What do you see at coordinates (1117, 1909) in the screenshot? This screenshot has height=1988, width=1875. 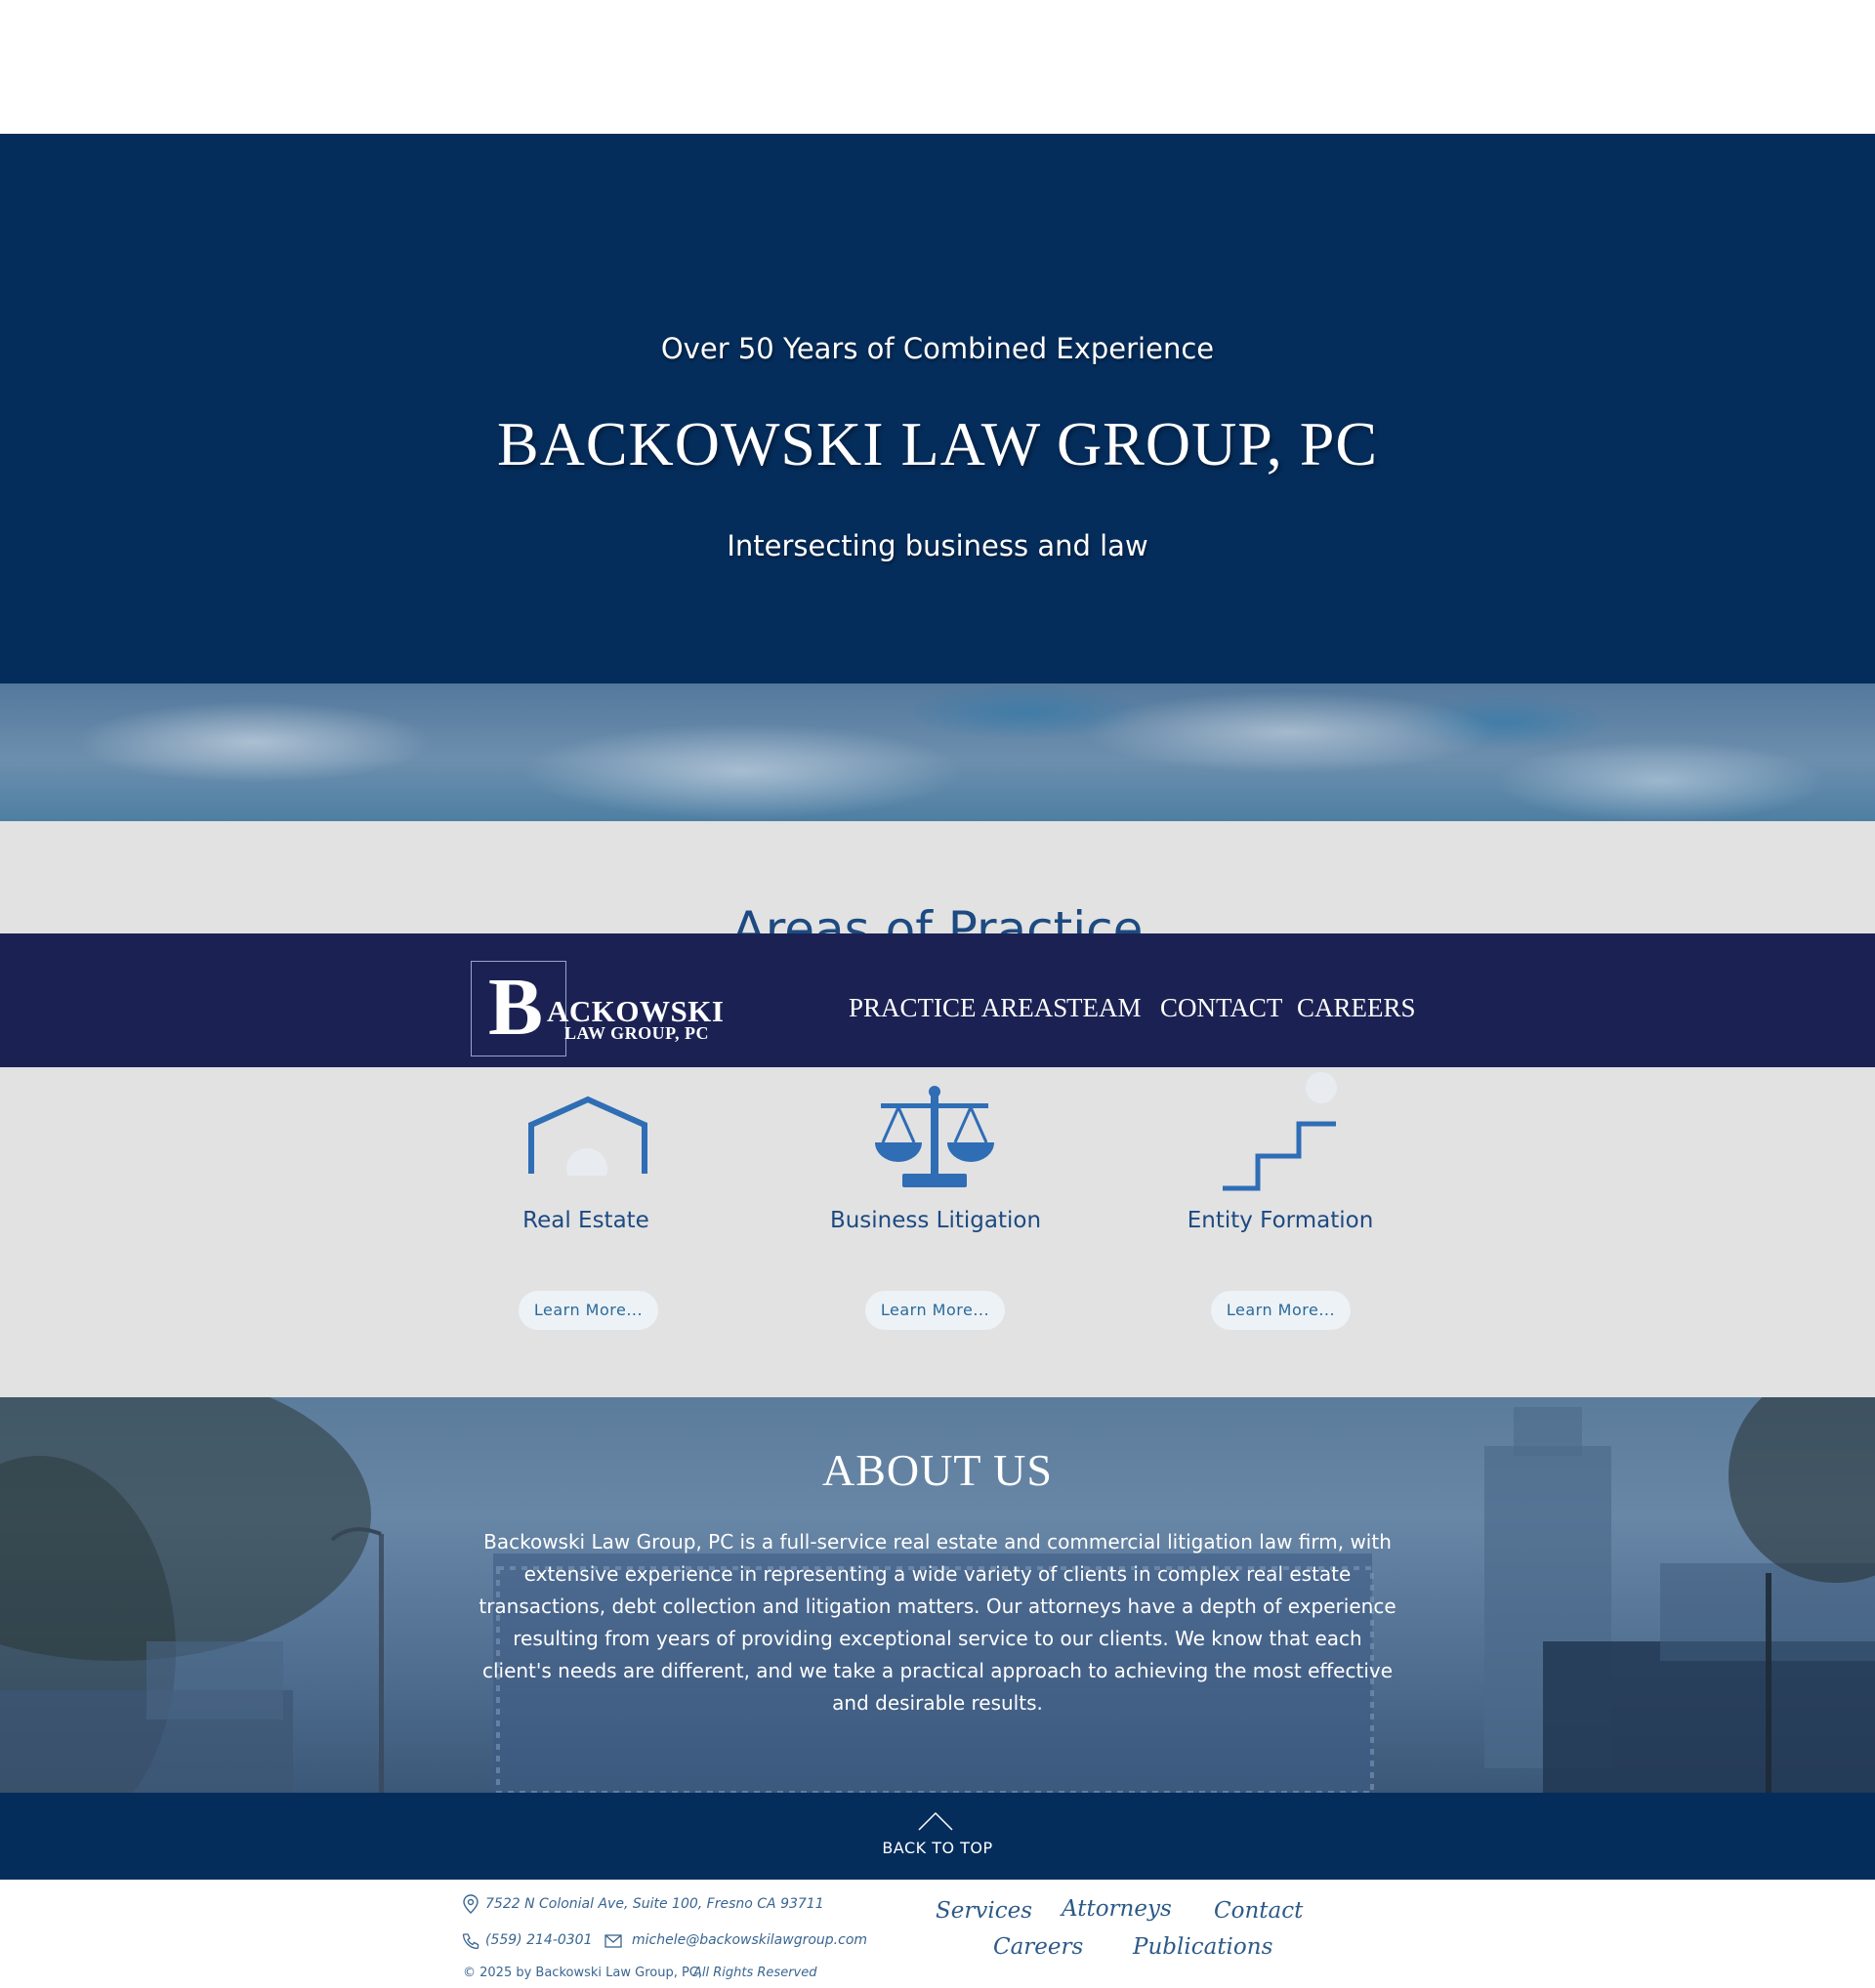 I see `footer-link-attorneys: Attorneys` at bounding box center [1117, 1909].